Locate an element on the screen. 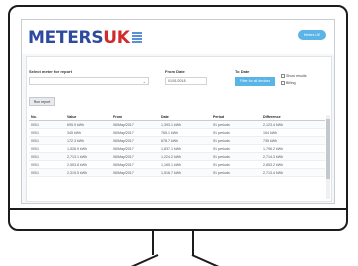 The image size is (358, 266). monitor-chin-divider is located at coordinates (178, 209).